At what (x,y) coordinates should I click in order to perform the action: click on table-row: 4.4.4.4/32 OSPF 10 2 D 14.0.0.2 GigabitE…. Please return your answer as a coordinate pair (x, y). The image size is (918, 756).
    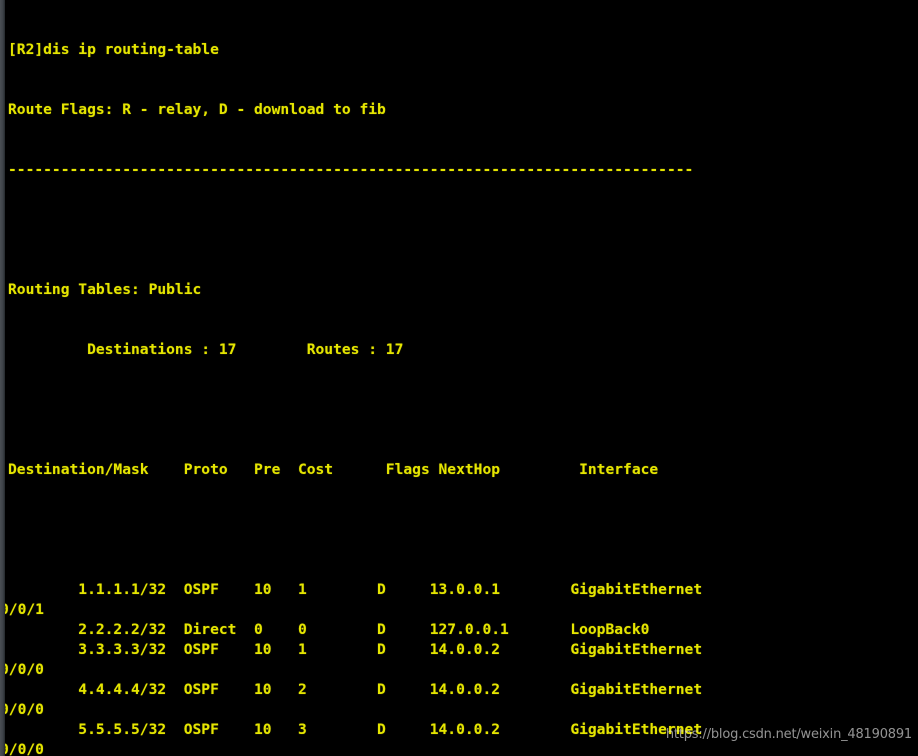
    Looking at the image, I should click on (355, 689).